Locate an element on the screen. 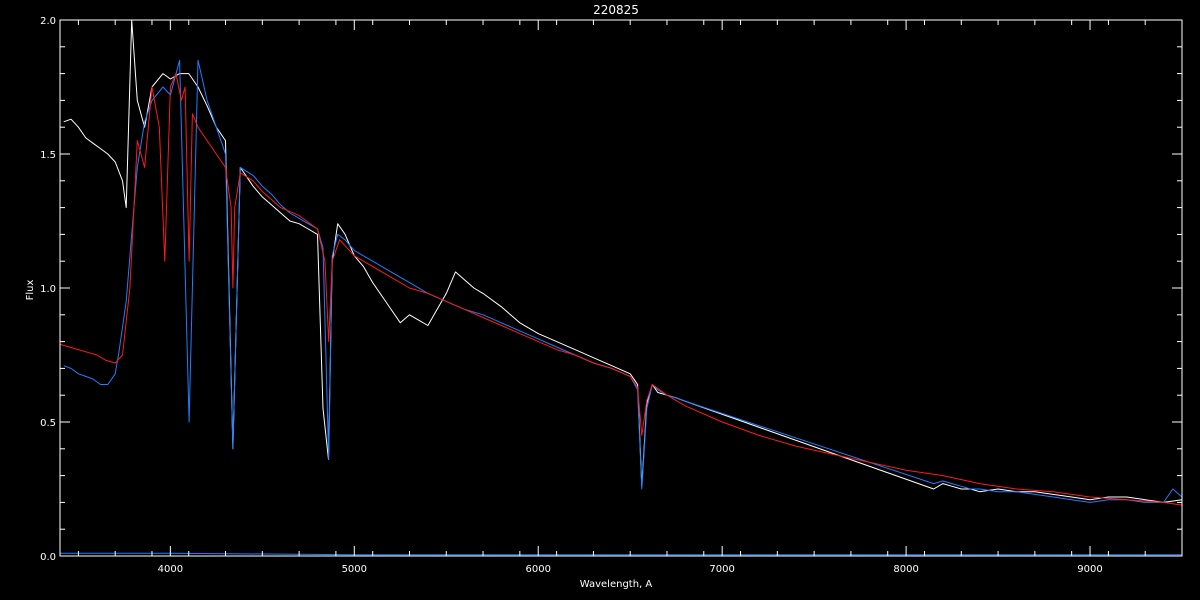  x-tick-label: 4000 is located at coordinates (170, 569).